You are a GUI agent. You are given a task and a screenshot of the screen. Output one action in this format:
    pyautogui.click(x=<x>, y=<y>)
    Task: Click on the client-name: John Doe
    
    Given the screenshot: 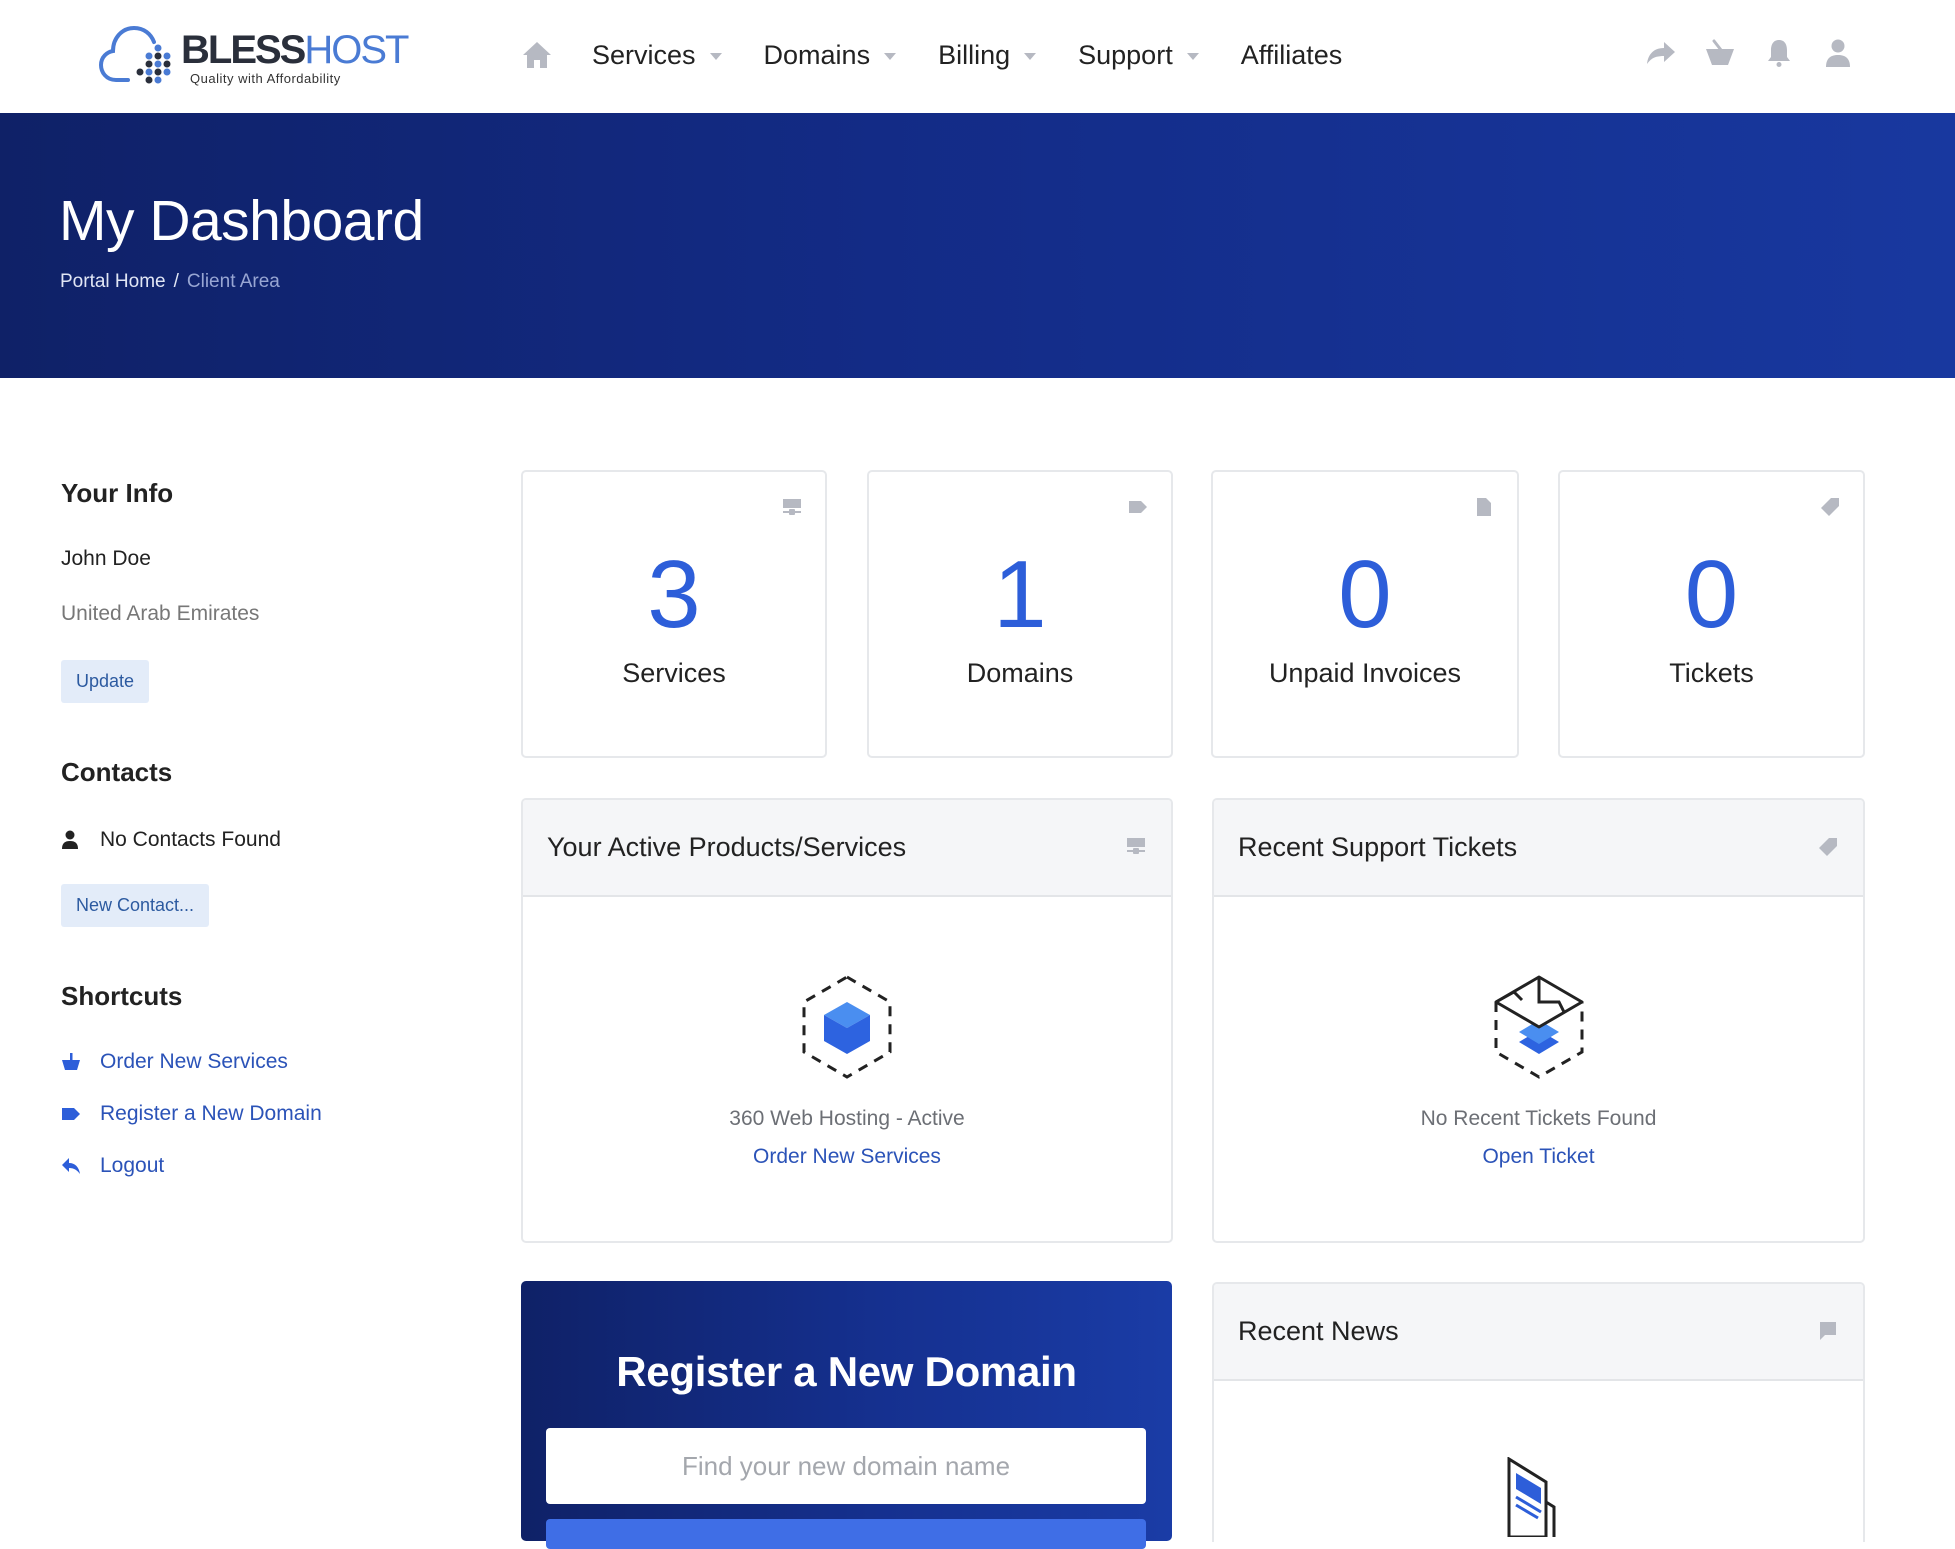 What is the action you would take?
    pyautogui.click(x=106, y=558)
    